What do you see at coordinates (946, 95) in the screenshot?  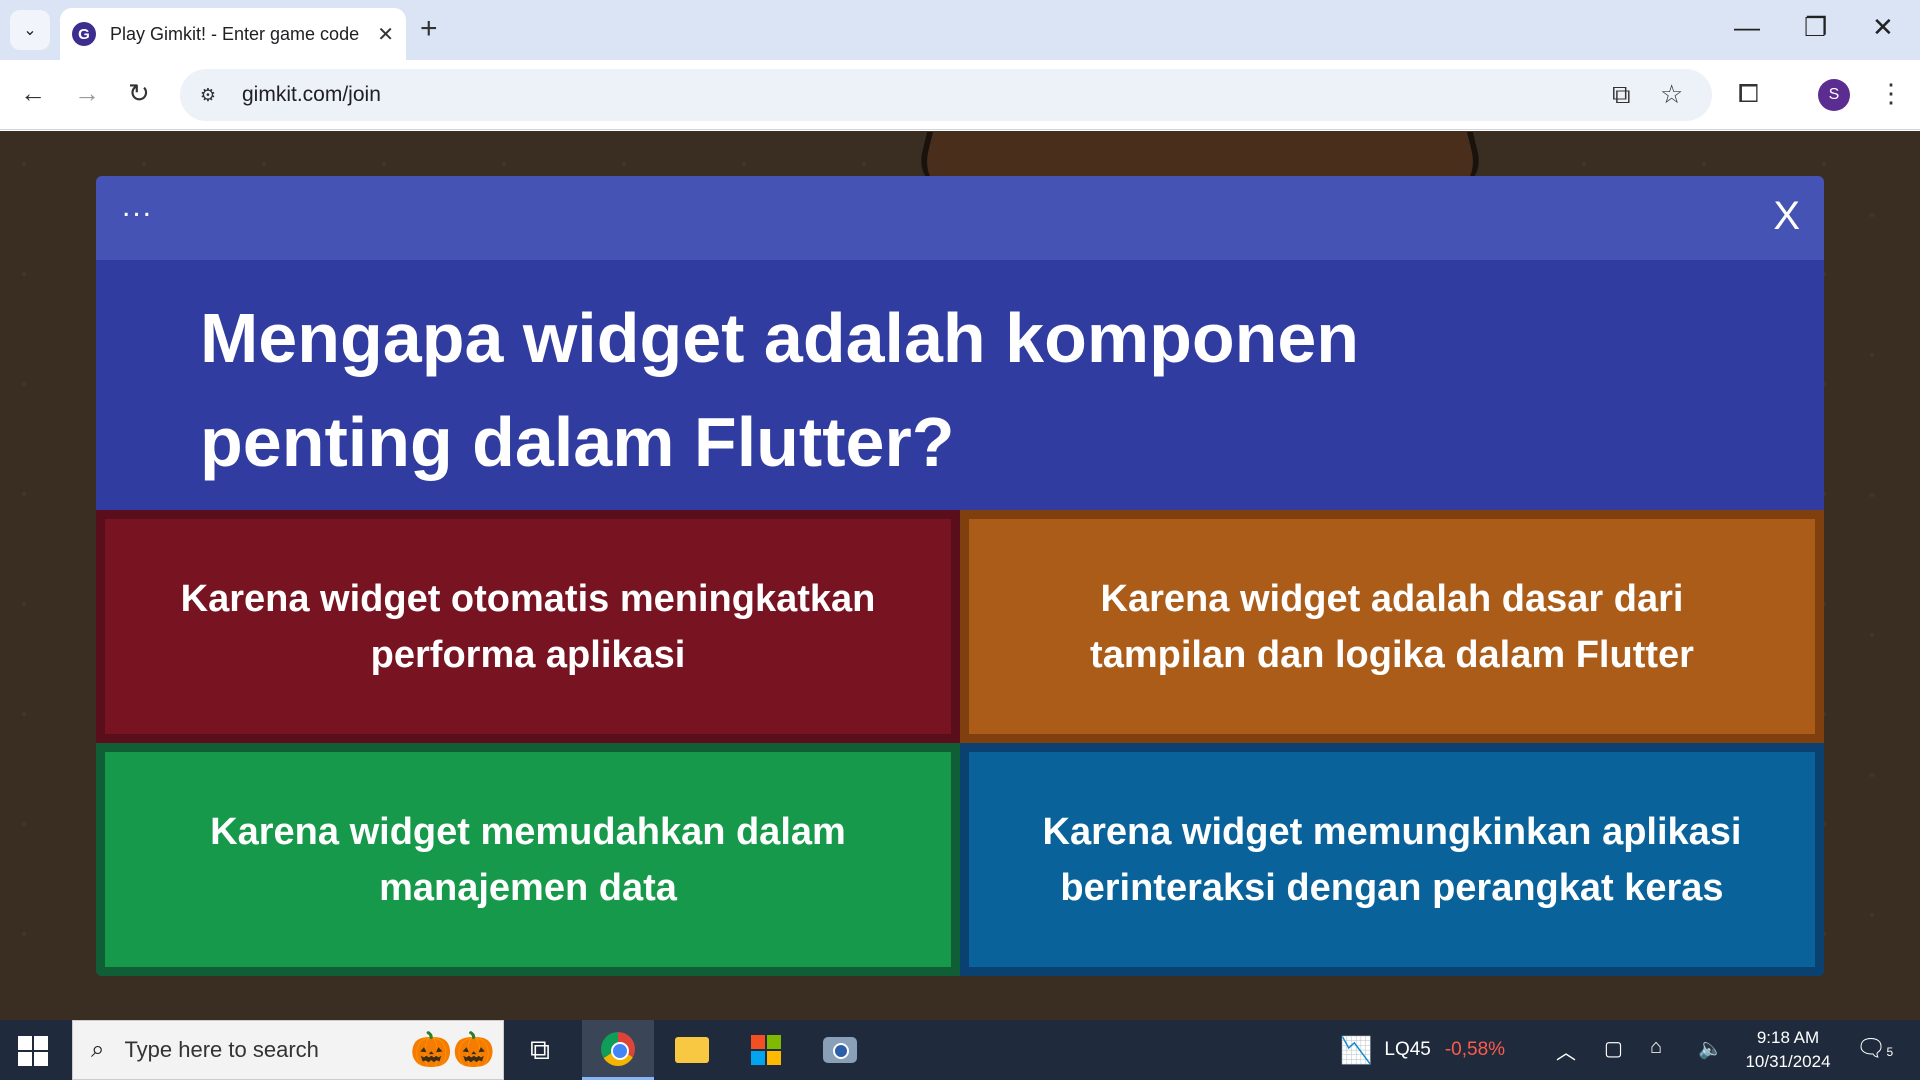 I see `address-bar: ⚙ gimkit.com/join ⧉ ☆` at bounding box center [946, 95].